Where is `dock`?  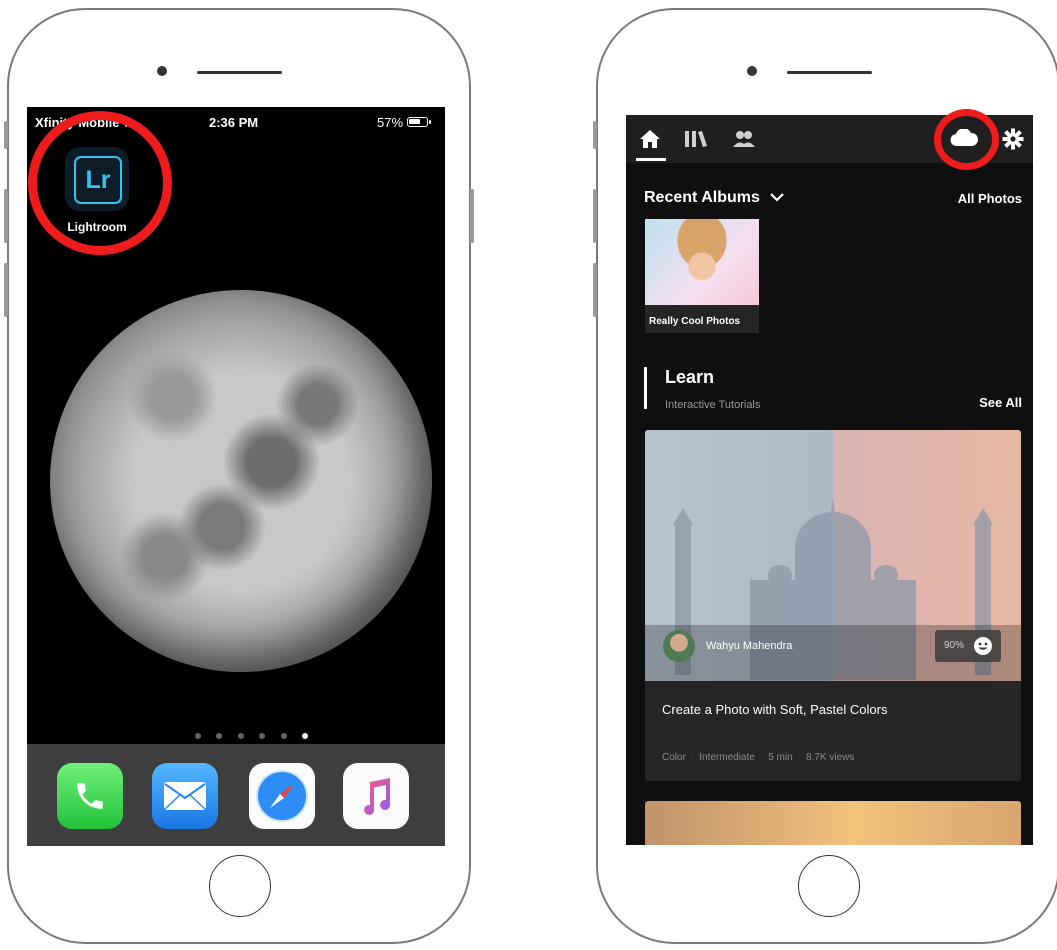 dock is located at coordinates (236, 795).